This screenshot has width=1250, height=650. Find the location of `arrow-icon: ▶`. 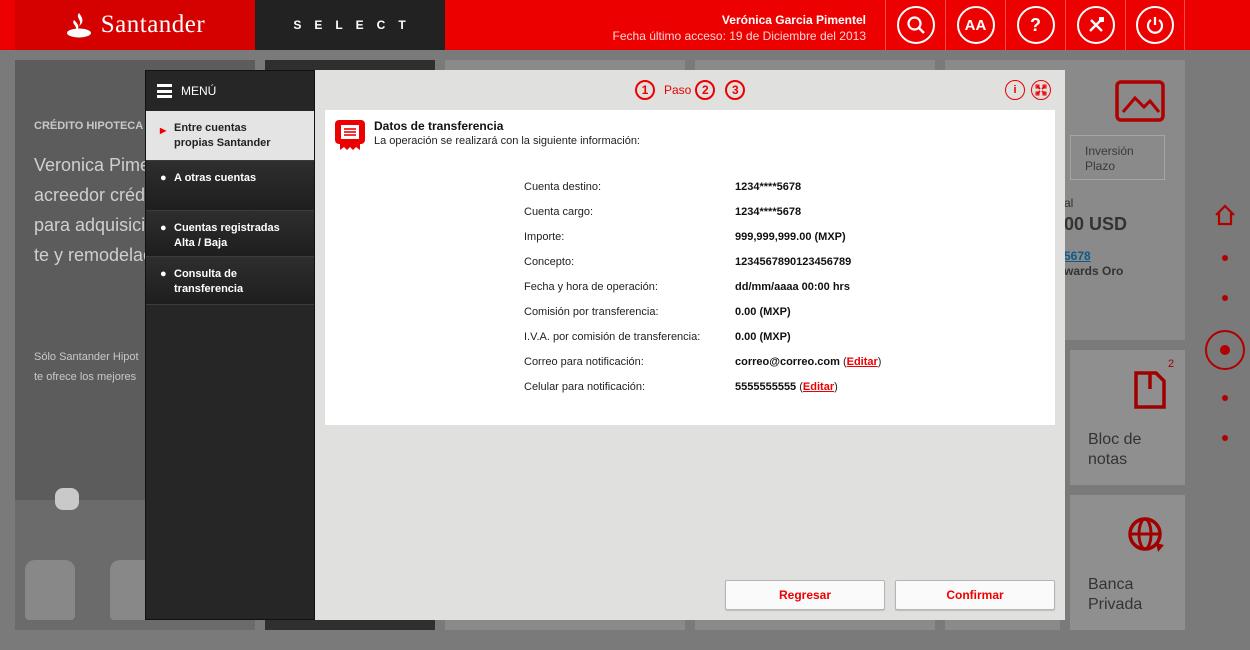

arrow-icon: ▶ is located at coordinates (163, 130).